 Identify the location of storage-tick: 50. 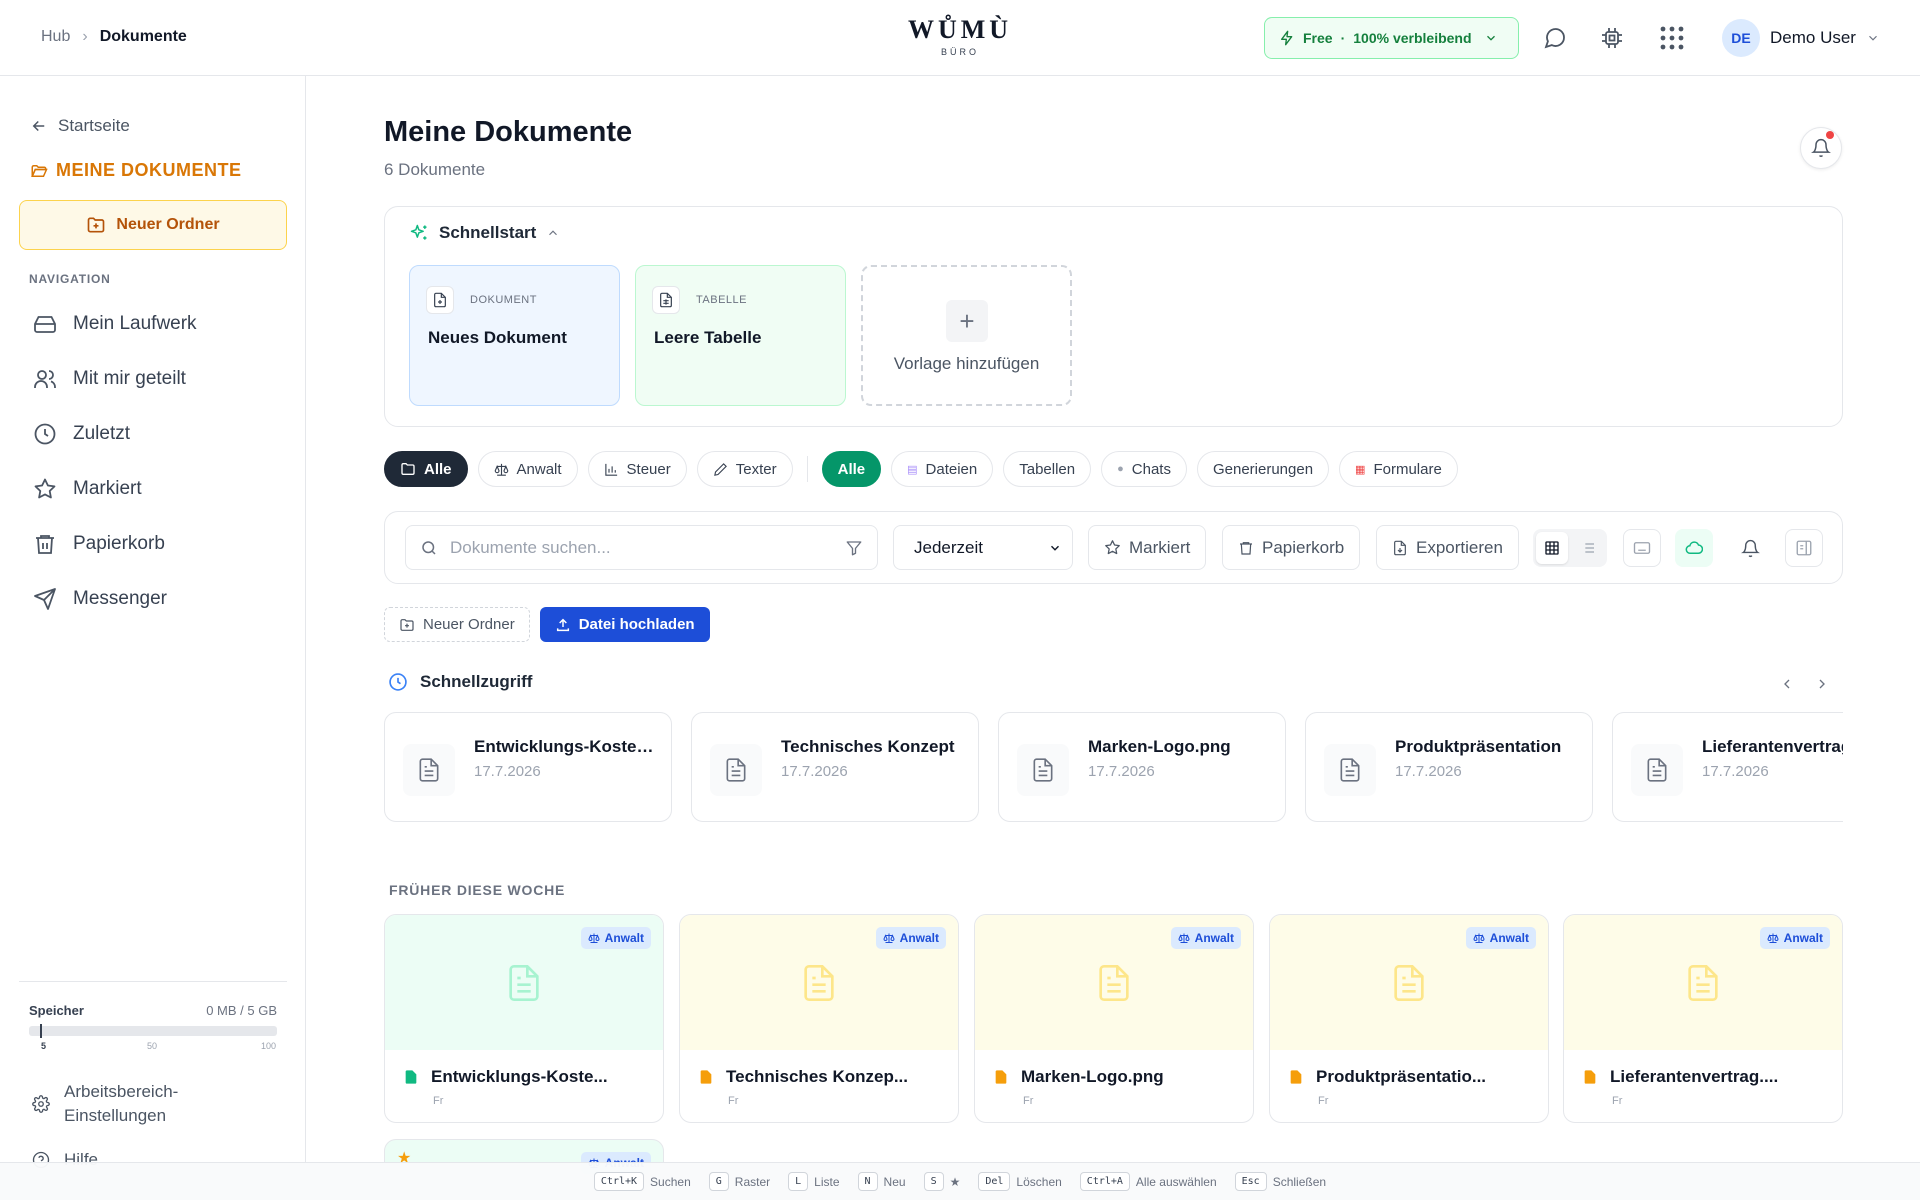
(152, 1046).